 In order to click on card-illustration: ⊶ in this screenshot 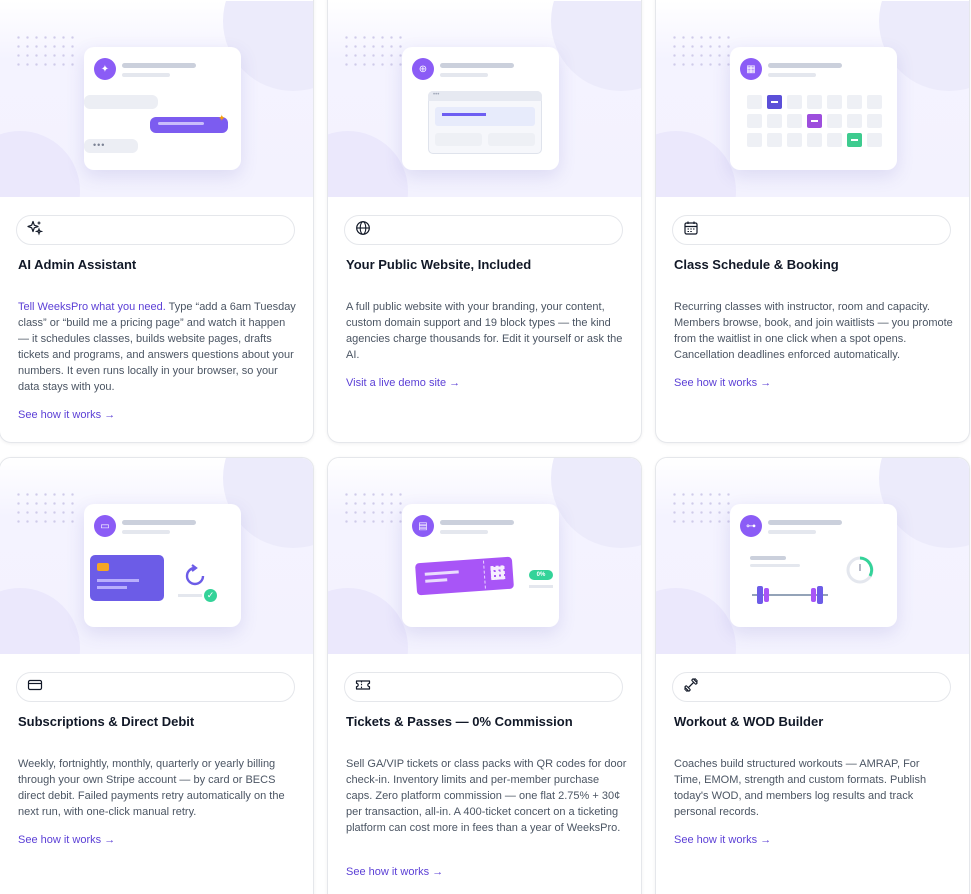, I will do `click(812, 556)`.